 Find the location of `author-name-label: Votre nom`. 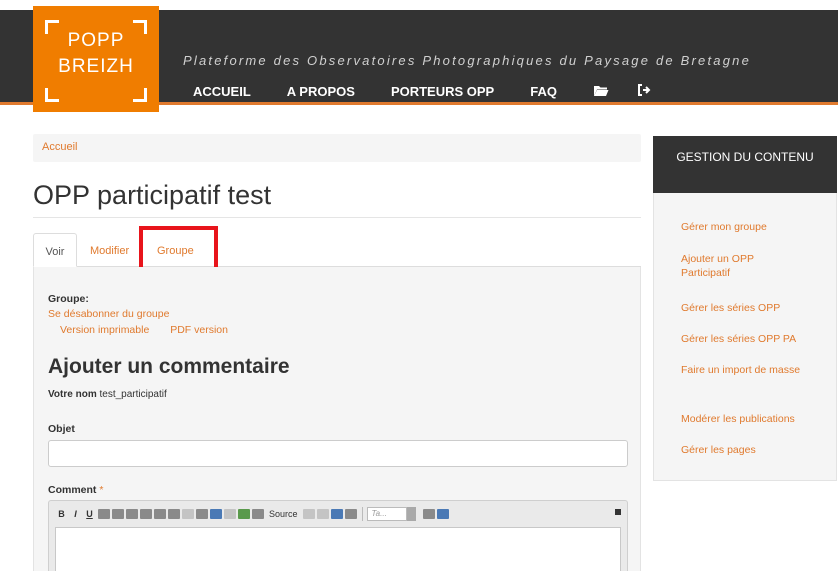

author-name-label: Votre nom is located at coordinates (72, 394).